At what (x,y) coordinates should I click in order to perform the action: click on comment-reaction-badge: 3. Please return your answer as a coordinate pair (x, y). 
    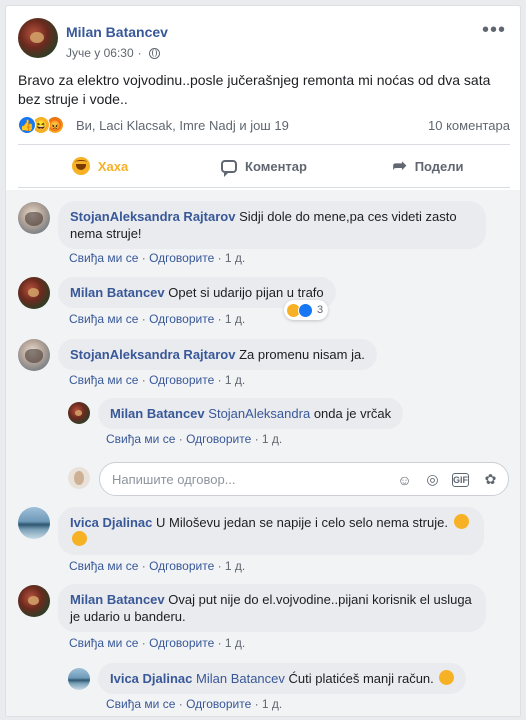
    Looking at the image, I should click on (306, 310).